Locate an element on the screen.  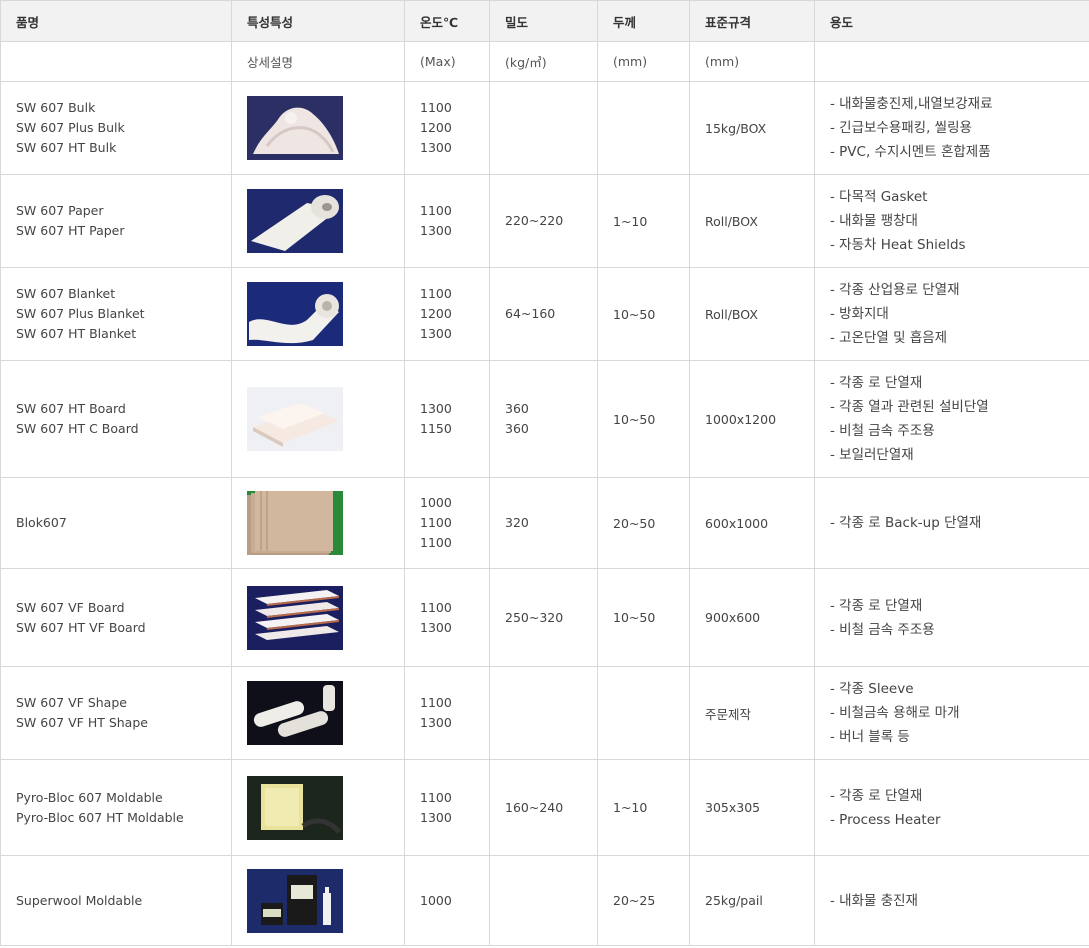
header-density: 밀도 is located at coordinates (543, 21).